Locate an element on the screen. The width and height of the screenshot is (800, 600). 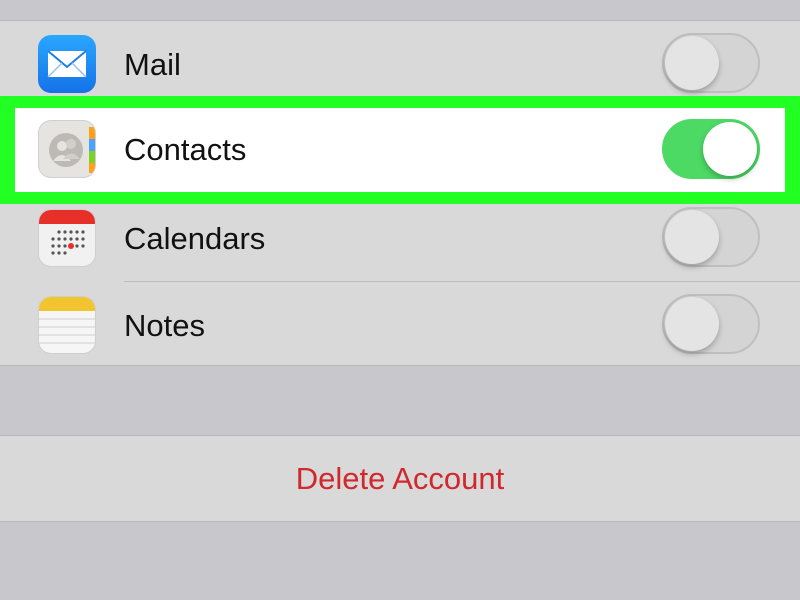
row-calendars: Calendars is located at coordinates (400, 238).